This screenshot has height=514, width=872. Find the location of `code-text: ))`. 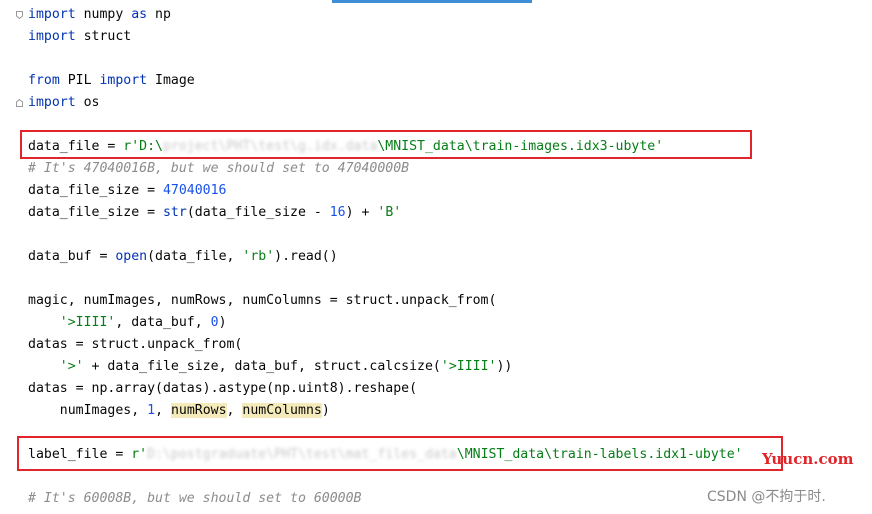

code-text: )) is located at coordinates (504, 366).